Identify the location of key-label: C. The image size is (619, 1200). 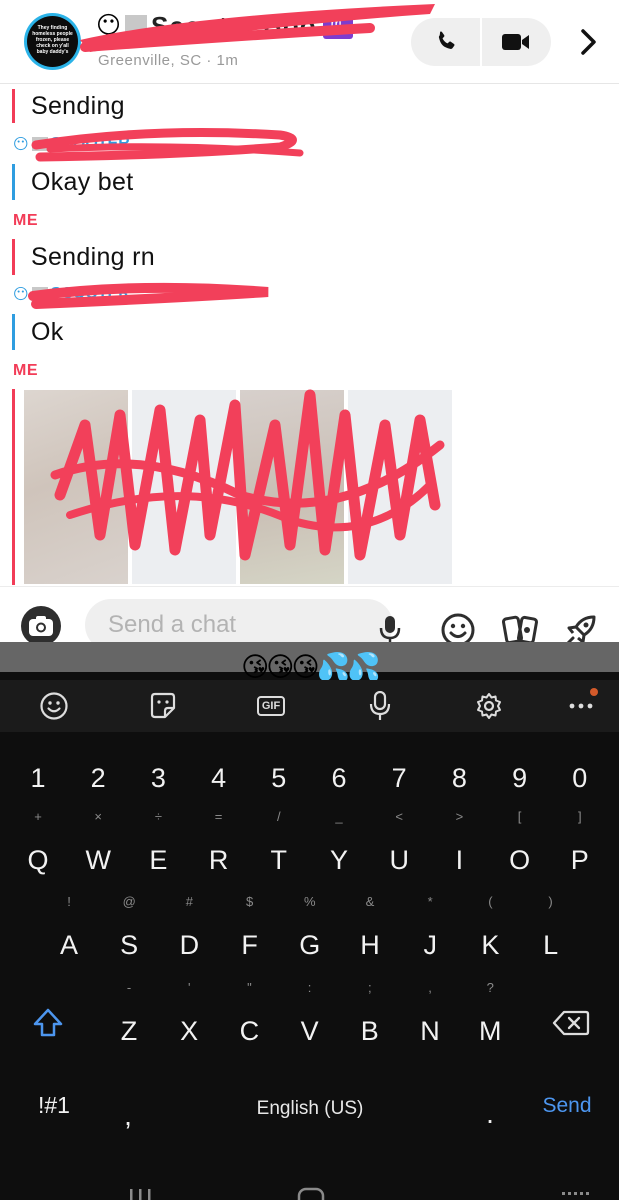
(249, 1031).